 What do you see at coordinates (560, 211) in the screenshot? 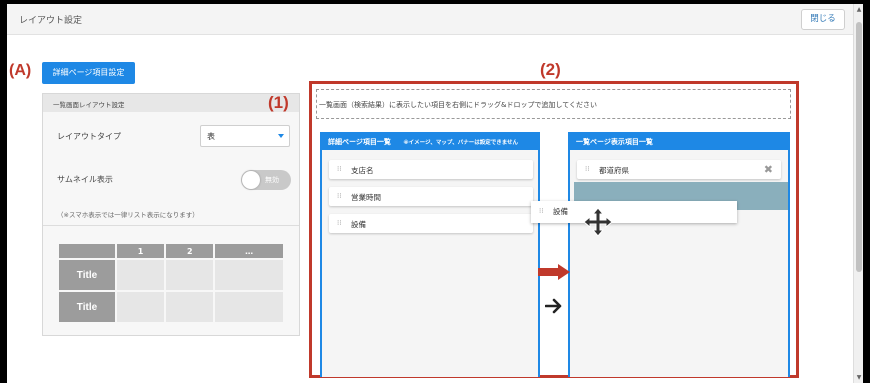
I see `dragging-item-label: 設備` at bounding box center [560, 211].